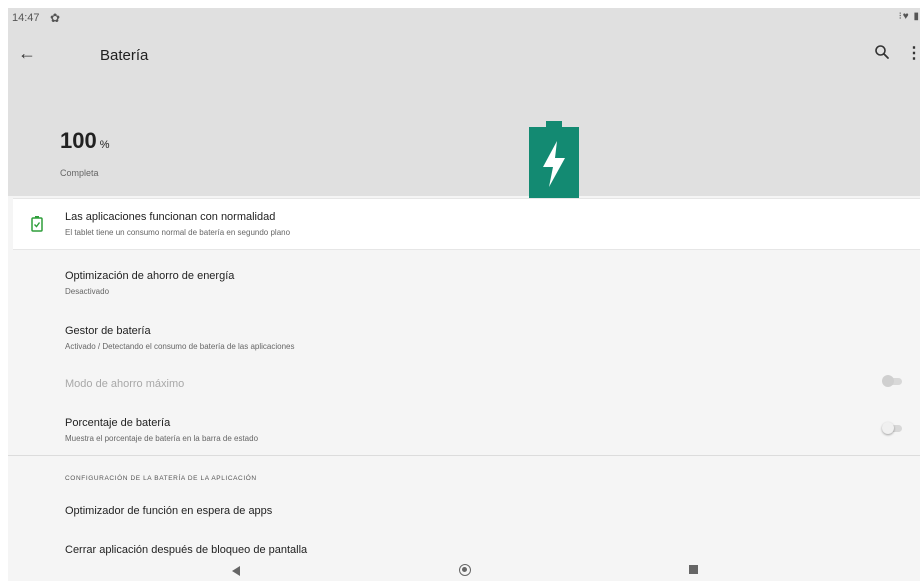  What do you see at coordinates (464, 19) in the screenshot?
I see `status-bar: 14:47 ✿ ⁝♥ ▮` at bounding box center [464, 19].